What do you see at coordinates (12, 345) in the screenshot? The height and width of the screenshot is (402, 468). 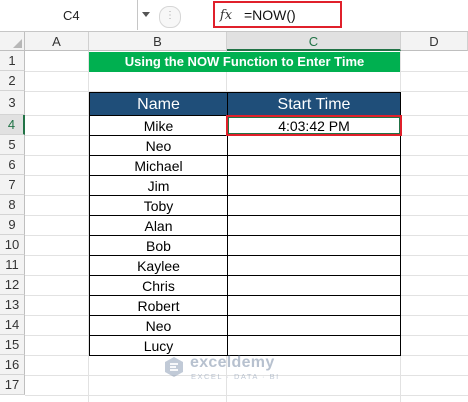 I see `row-header-15: 15` at bounding box center [12, 345].